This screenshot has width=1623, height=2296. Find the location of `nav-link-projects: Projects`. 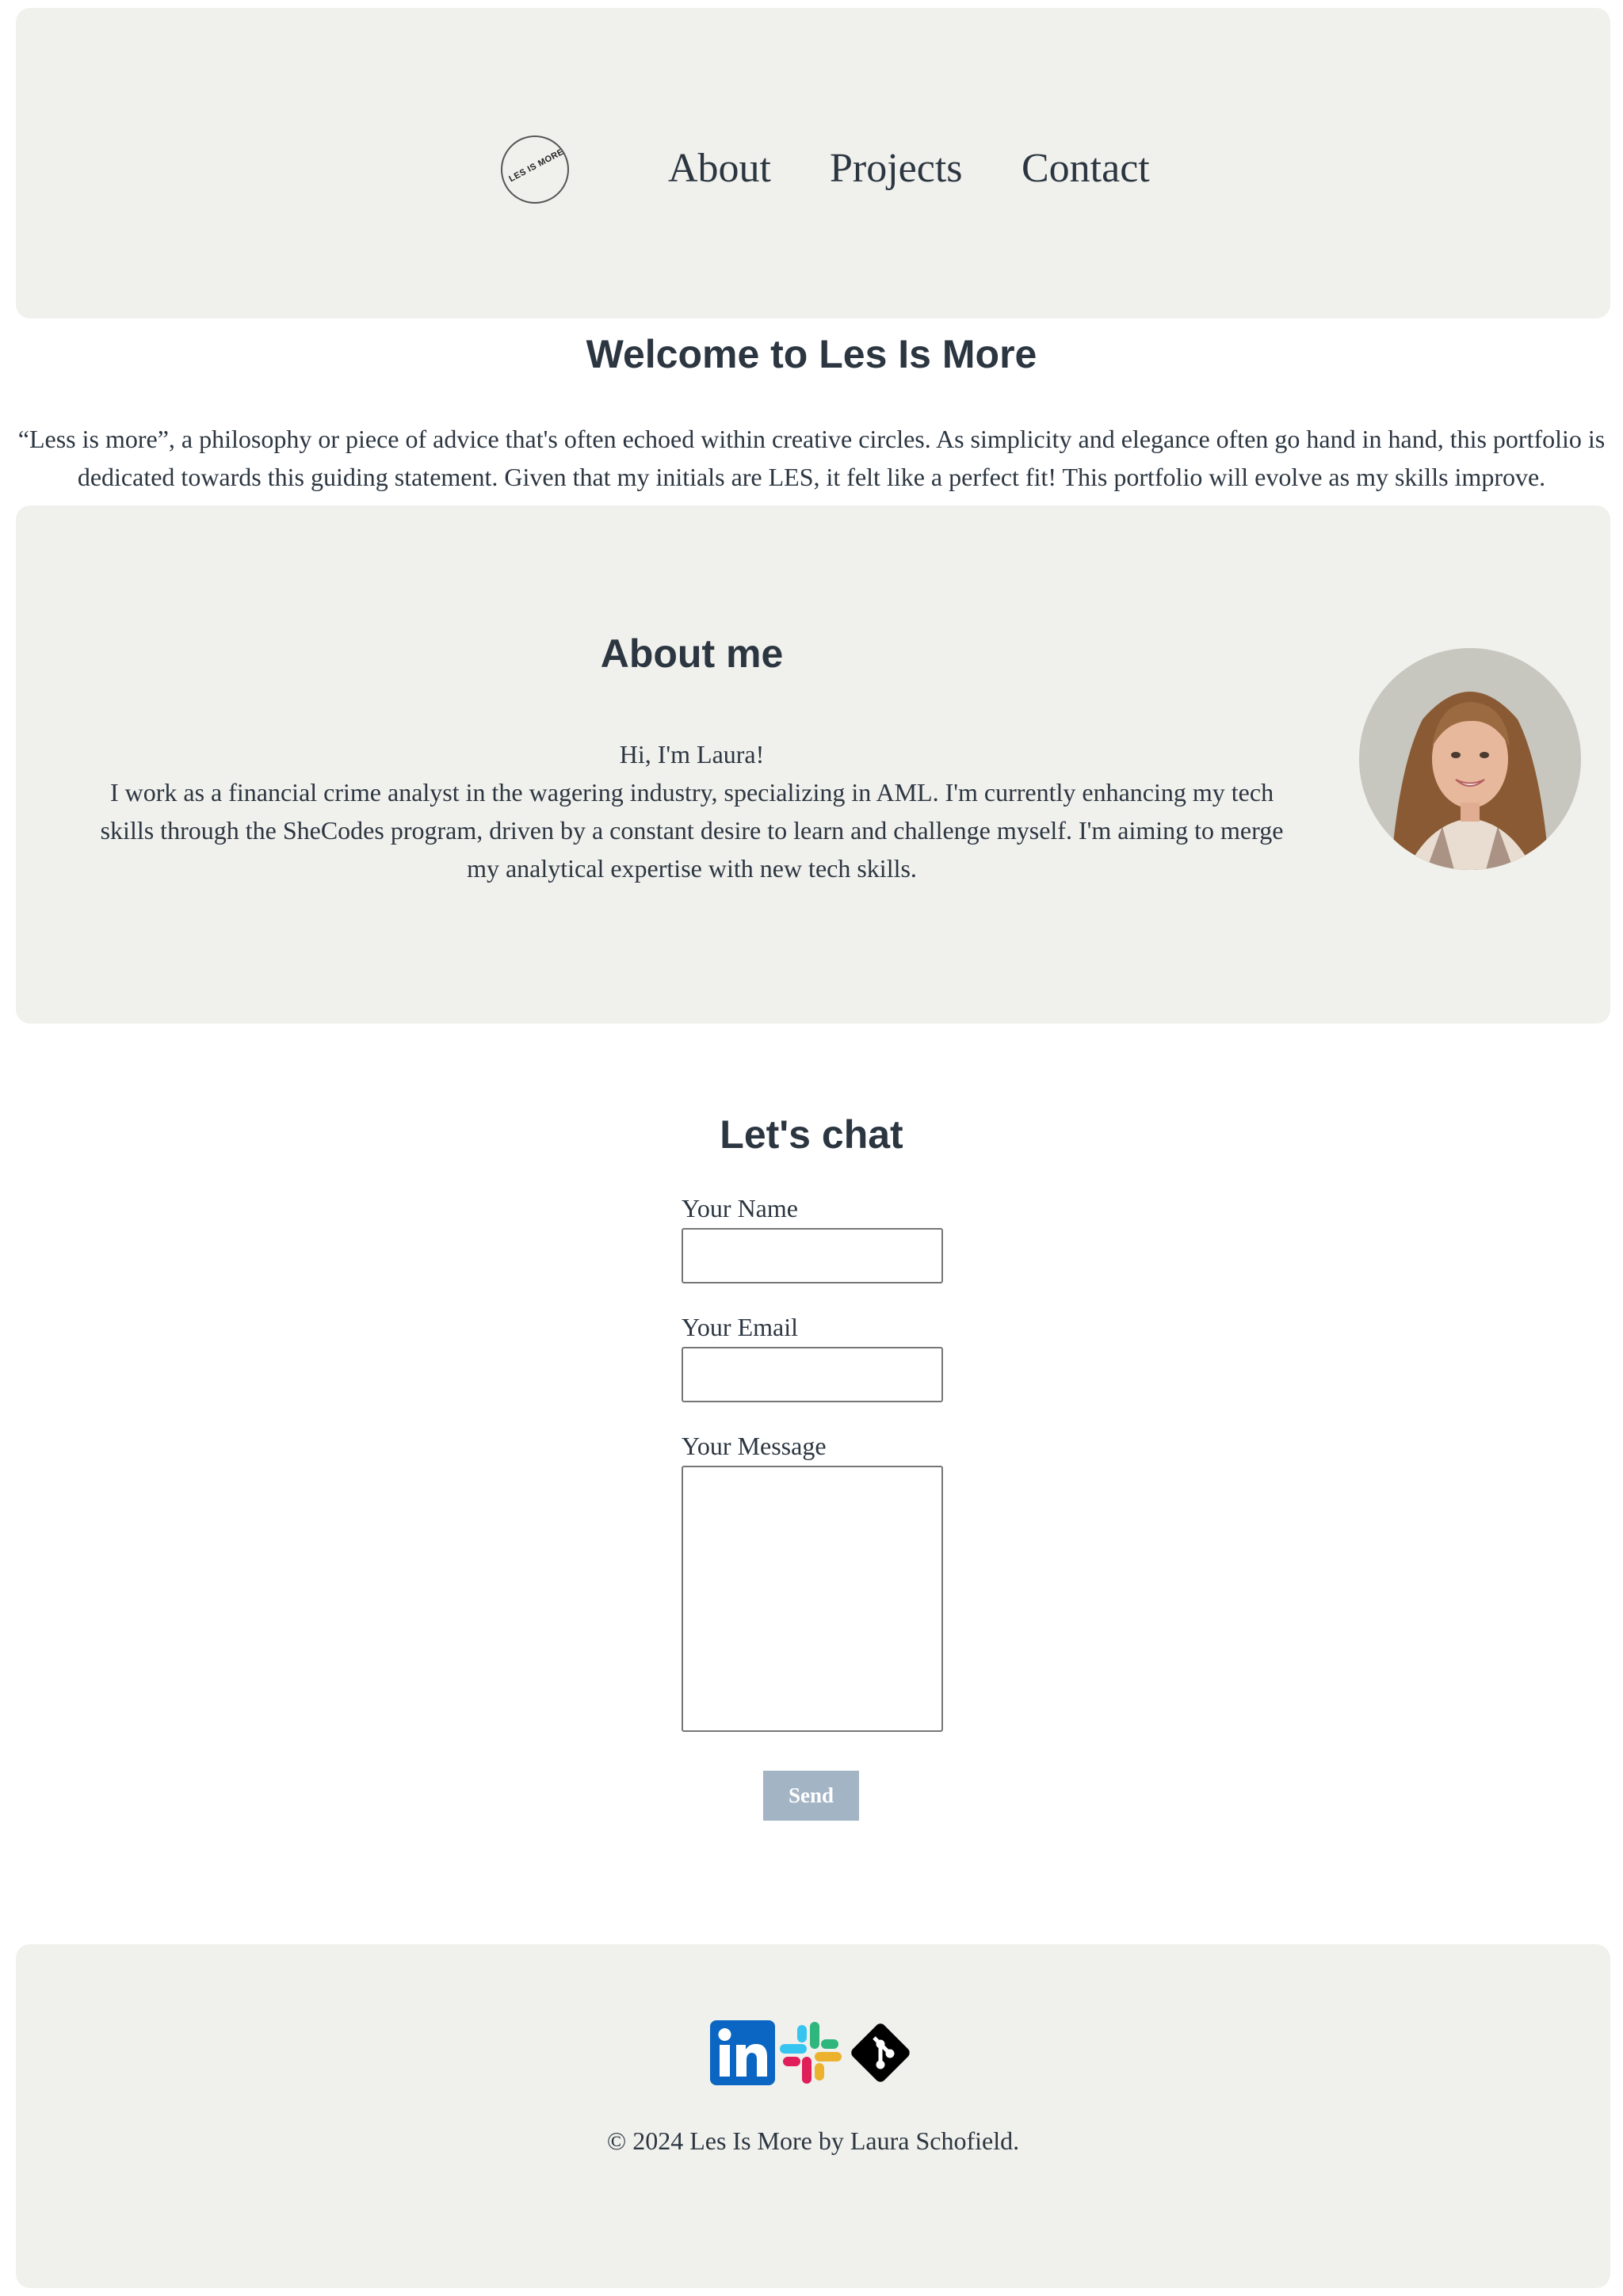

nav-link-projects: Projects is located at coordinates (896, 168).